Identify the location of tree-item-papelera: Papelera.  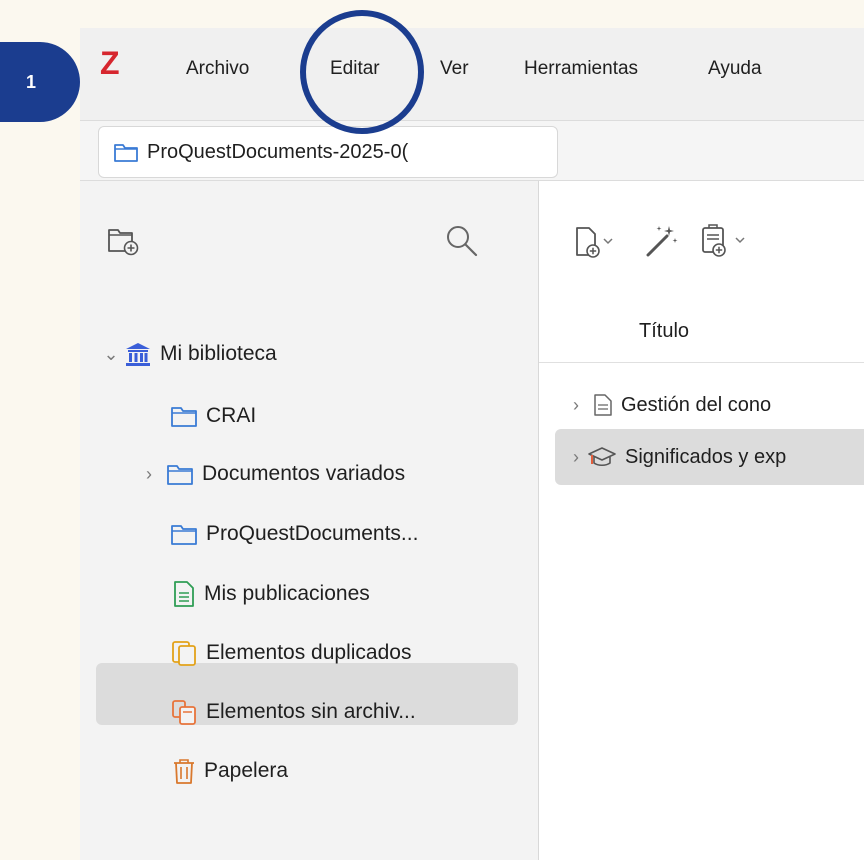
(230, 771).